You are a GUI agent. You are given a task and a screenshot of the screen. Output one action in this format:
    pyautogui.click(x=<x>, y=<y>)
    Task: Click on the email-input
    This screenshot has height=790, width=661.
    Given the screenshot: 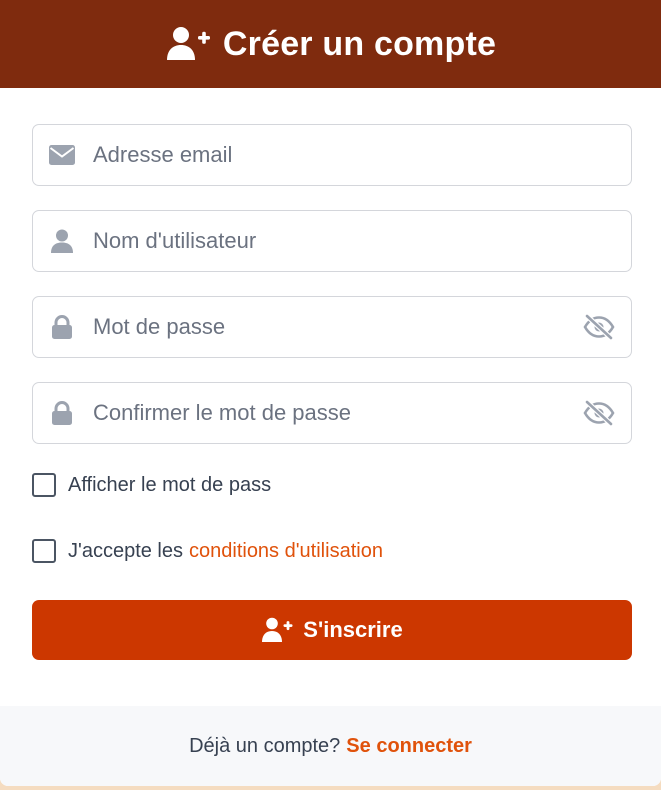 What is the action you would take?
    pyautogui.click(x=332, y=155)
    